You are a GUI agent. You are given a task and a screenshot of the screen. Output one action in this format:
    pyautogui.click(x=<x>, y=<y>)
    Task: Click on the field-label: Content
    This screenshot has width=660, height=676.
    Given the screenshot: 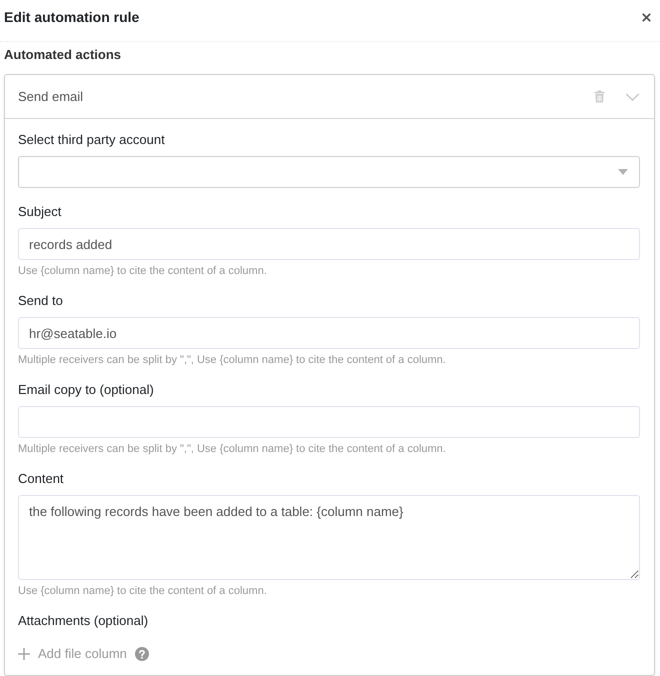 What is the action you would take?
    pyautogui.click(x=41, y=479)
    